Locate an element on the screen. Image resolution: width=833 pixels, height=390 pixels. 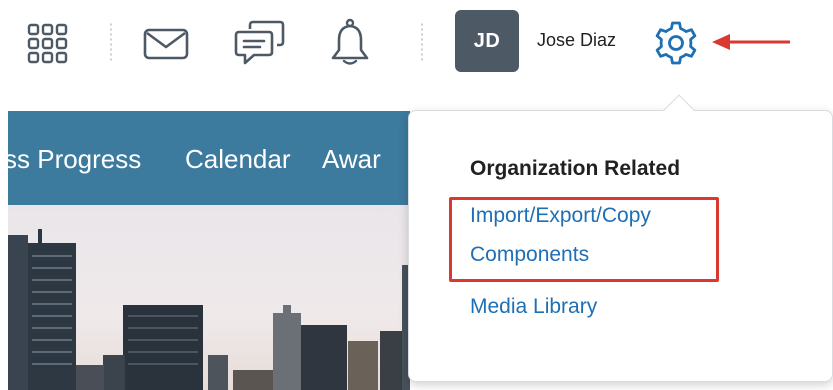
bell-icon is located at coordinates (350, 42).